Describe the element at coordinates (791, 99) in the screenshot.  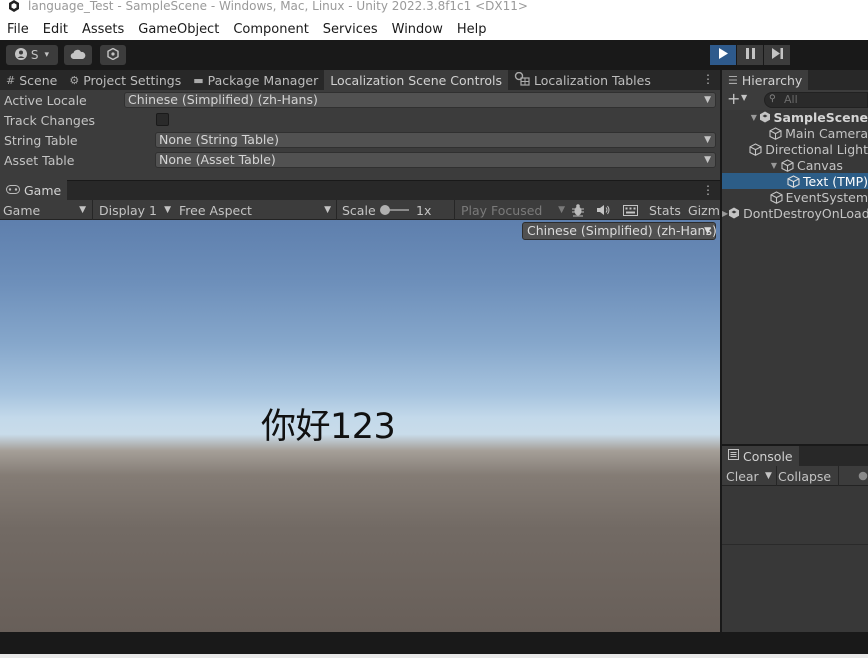
I see `search-placeholder: All` at that location.